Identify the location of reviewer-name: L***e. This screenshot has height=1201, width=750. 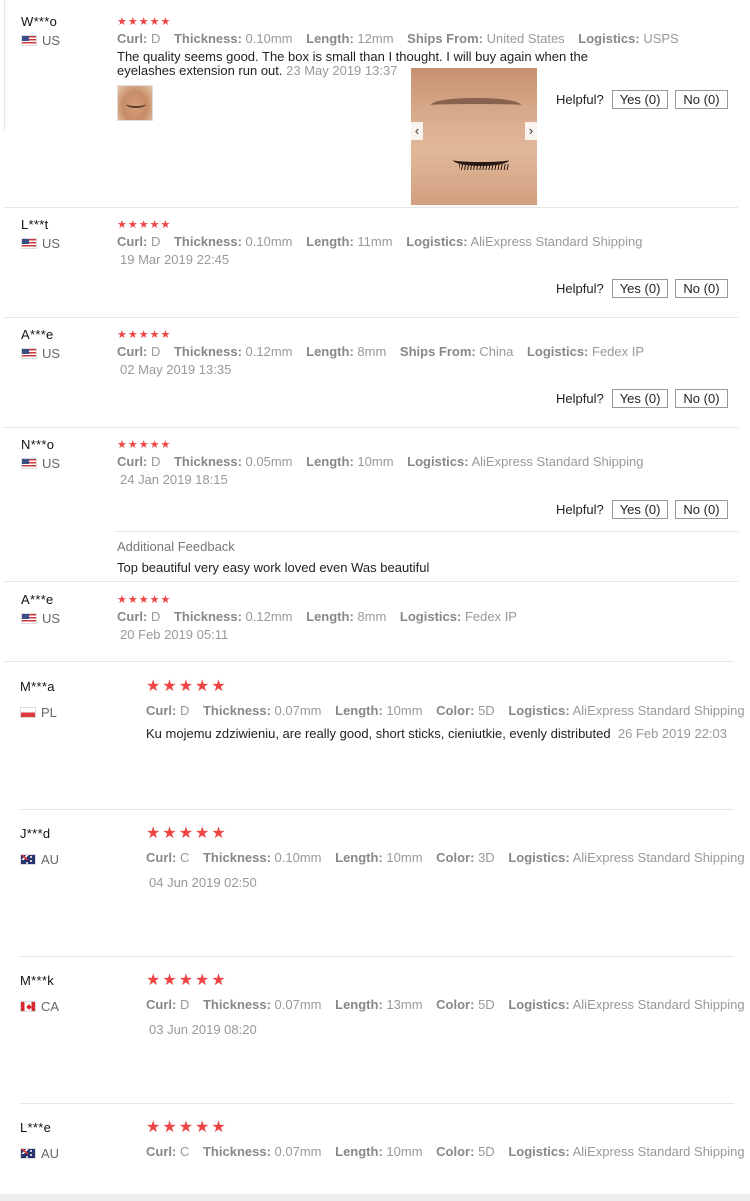
(36, 1127).